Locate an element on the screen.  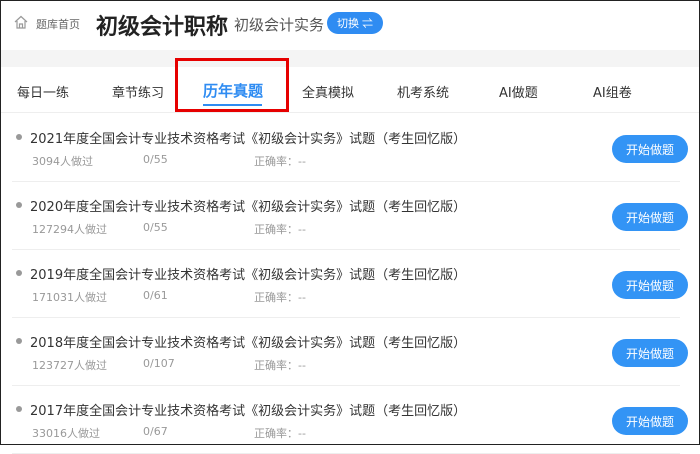
progress: 0/107 is located at coordinates (159, 363).